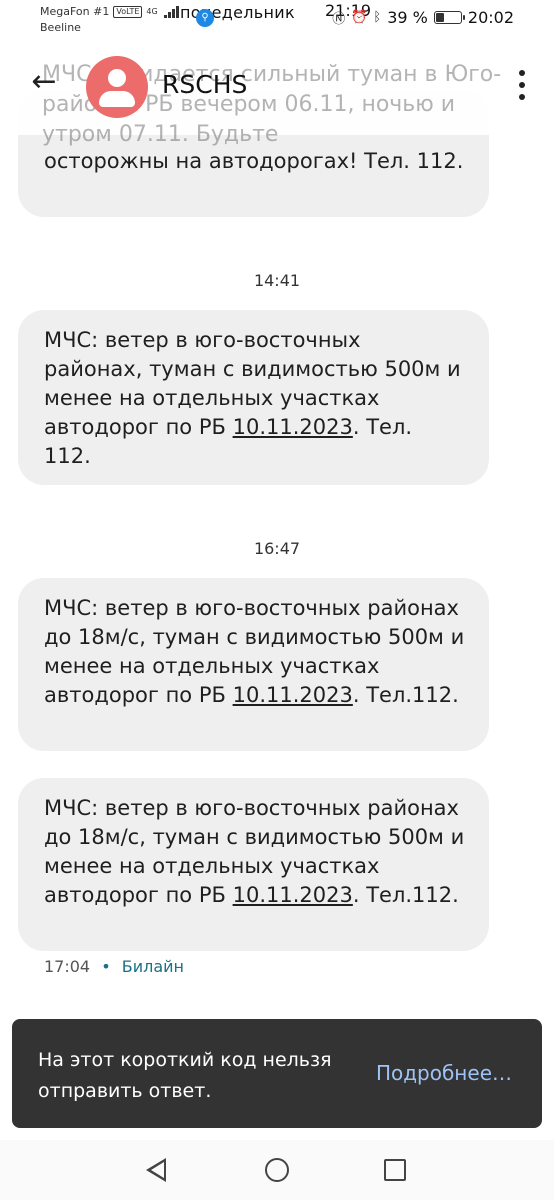 The width and height of the screenshot is (554, 1200). I want to click on battery-fill, so click(440, 17).